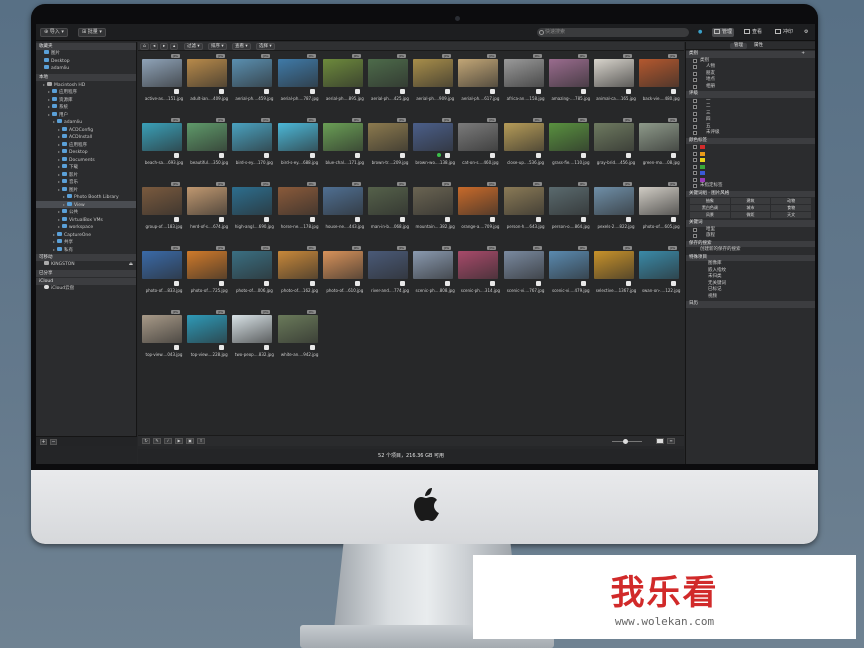 The width and height of the screenshot is (864, 648). Describe the element at coordinates (168, 441) in the screenshot. I see `tag-button: ✓` at that location.